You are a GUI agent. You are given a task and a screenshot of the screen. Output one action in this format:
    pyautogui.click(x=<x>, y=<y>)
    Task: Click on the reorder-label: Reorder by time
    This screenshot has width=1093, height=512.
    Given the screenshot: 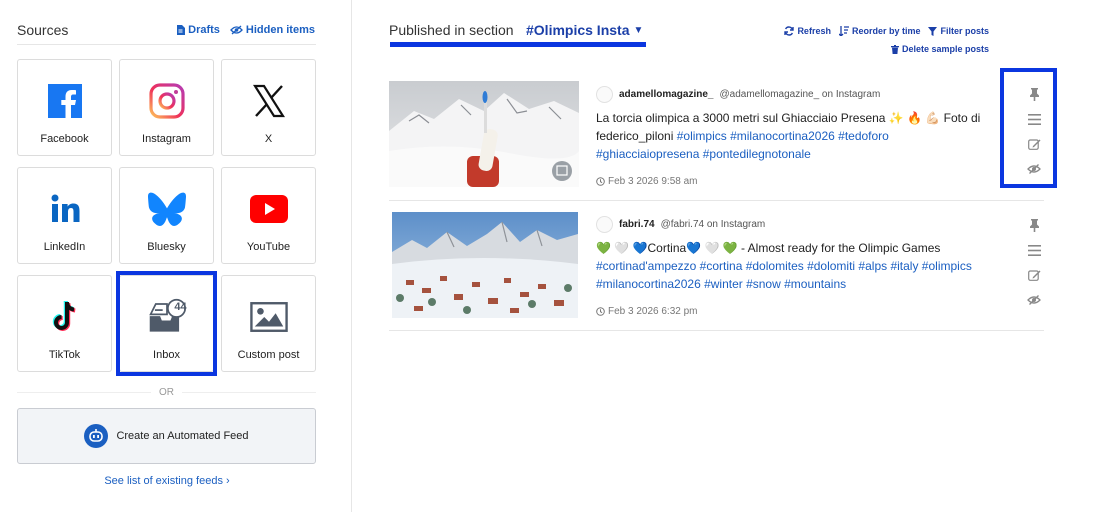 What is the action you would take?
    pyautogui.click(x=886, y=31)
    